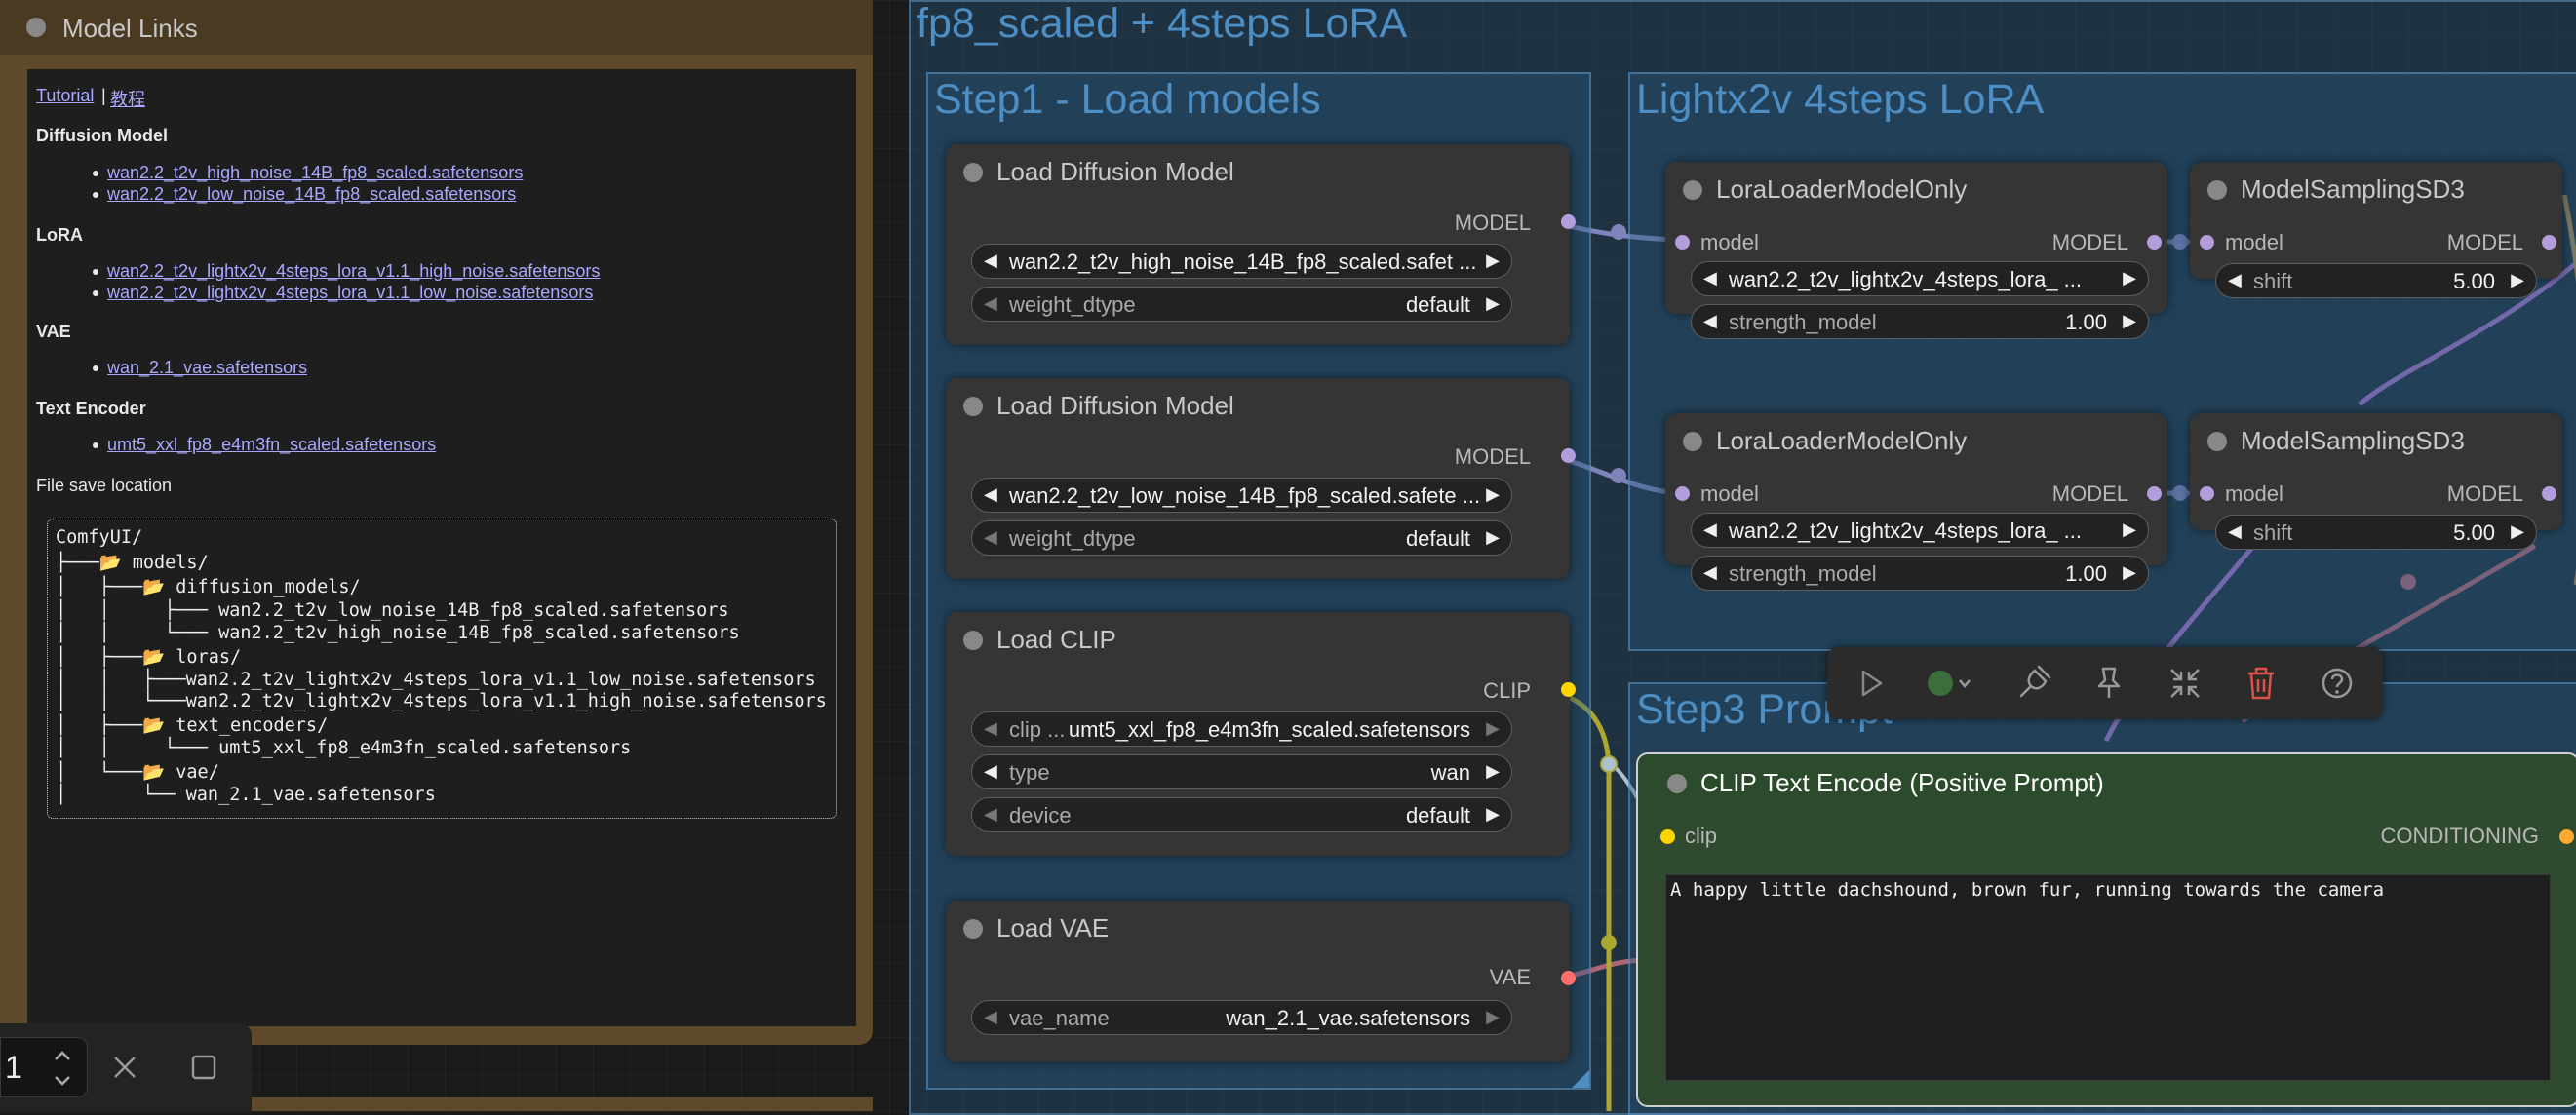 Image resolution: width=2576 pixels, height=1115 pixels. I want to click on device-combo: ◀ device default ▶, so click(1241, 814).